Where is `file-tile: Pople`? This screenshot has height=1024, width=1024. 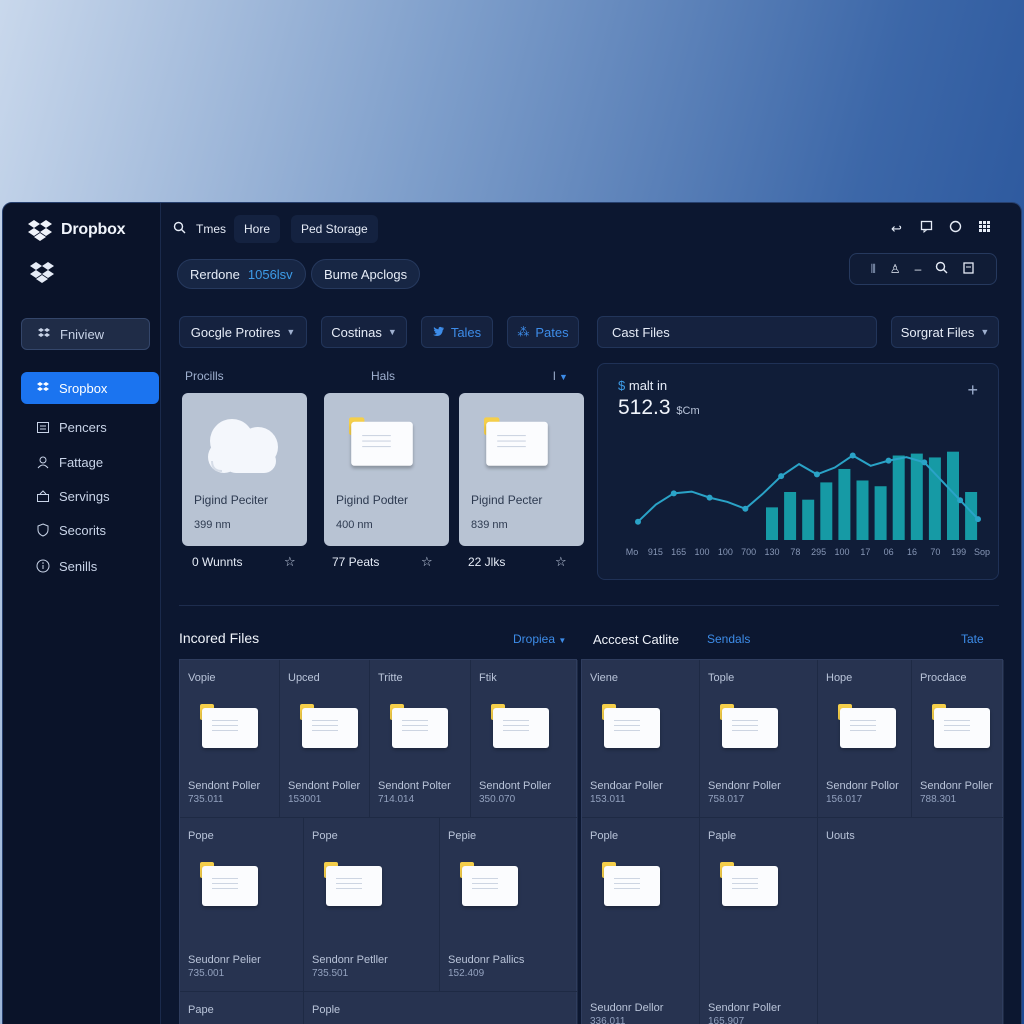
file-tile: Pople is located at coordinates (441, 1008).